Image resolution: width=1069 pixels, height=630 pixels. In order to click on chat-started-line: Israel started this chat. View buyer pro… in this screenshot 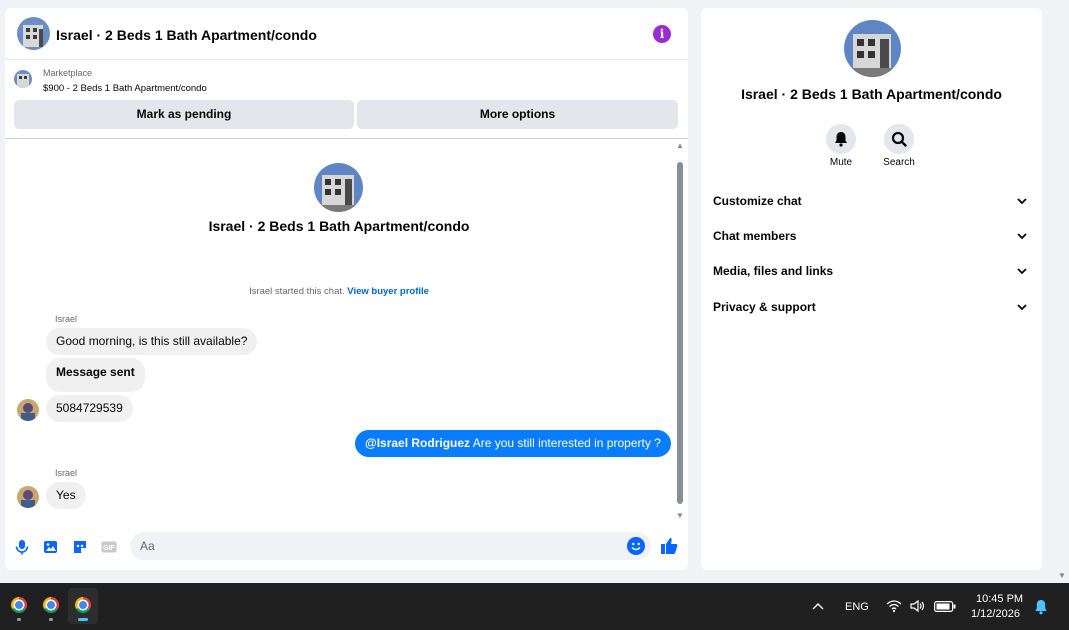, I will do `click(339, 291)`.